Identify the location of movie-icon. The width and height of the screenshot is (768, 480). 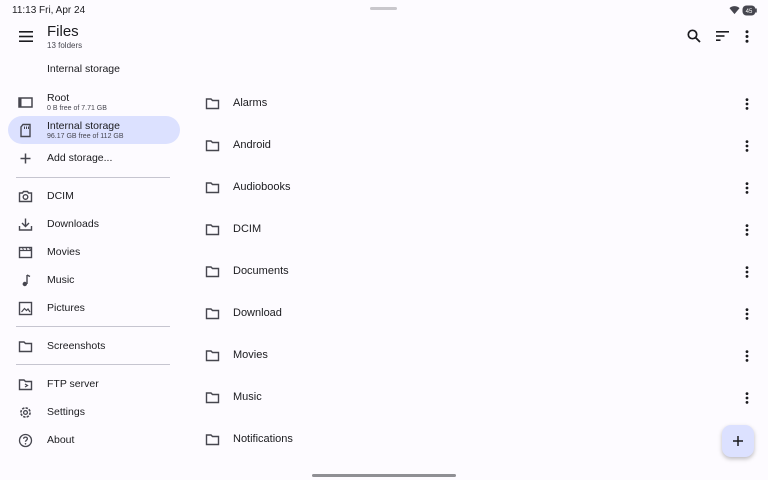
(25, 252).